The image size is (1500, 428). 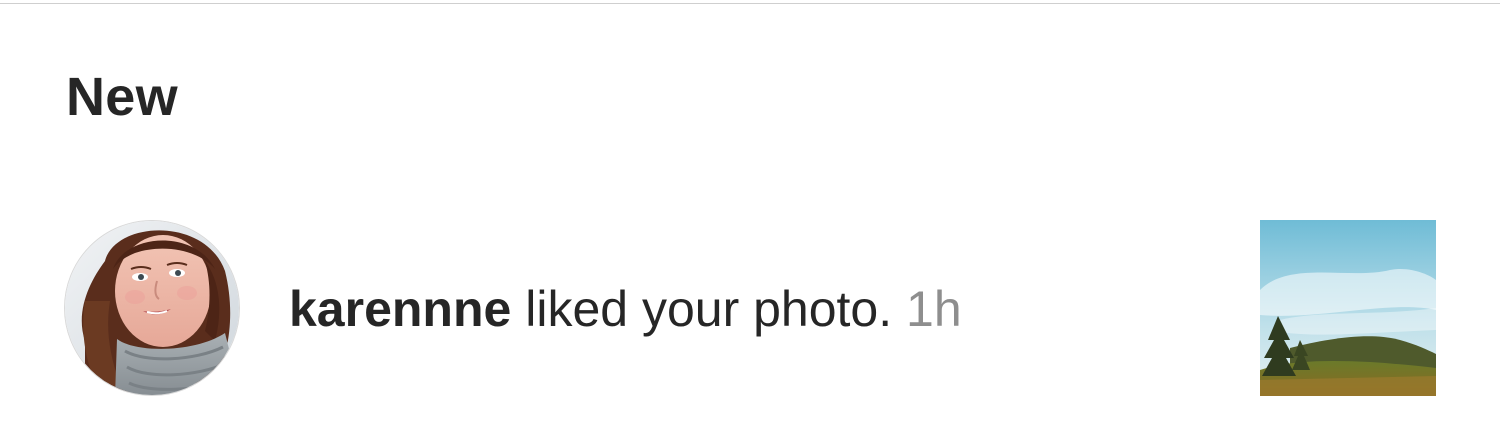 I want to click on landscape-photo-icon, so click(x=1348, y=308).